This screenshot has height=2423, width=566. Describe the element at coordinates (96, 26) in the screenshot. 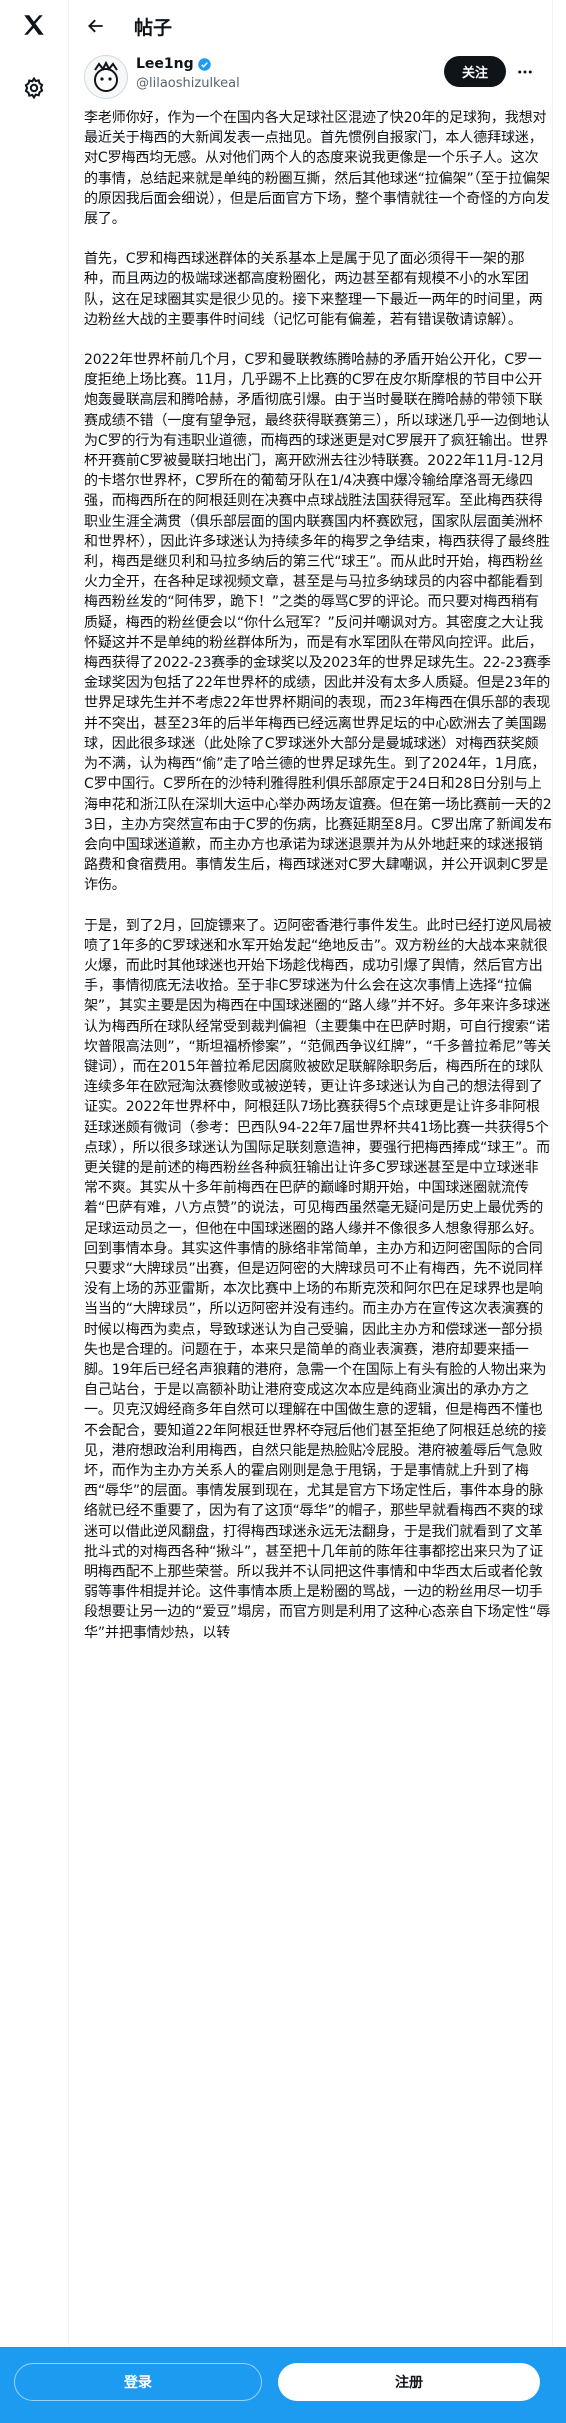

I see `arrow-left-icon` at that location.